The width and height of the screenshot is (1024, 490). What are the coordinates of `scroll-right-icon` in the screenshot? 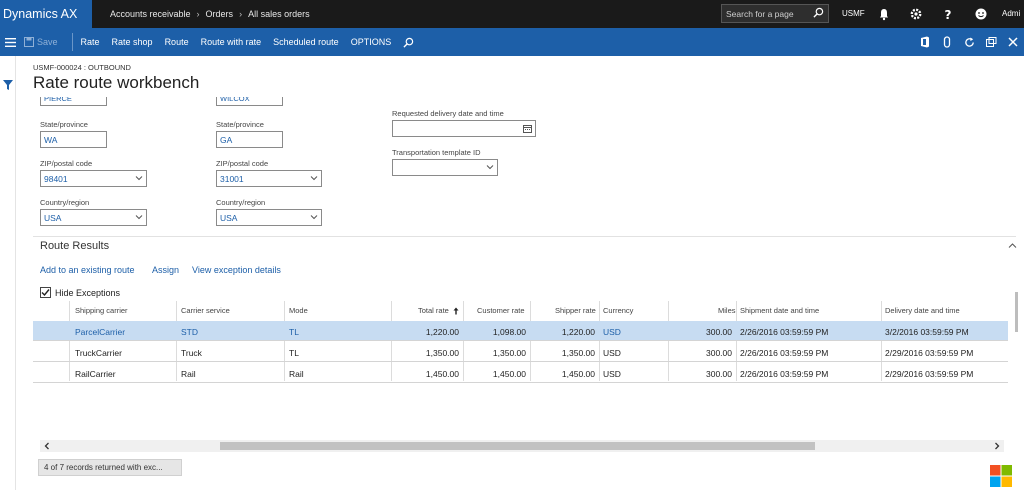 It's located at (997, 446).